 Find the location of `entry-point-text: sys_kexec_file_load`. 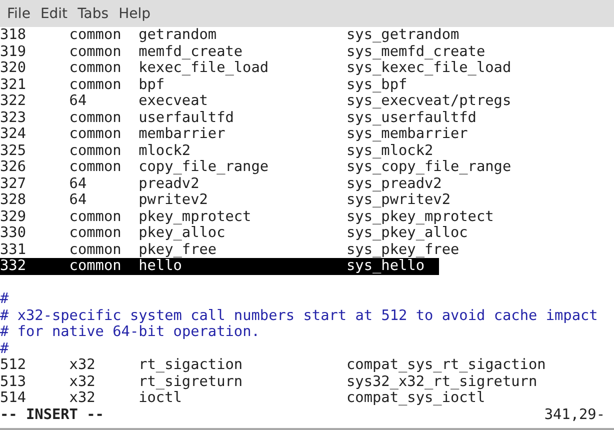

entry-point-text: sys_kexec_file_load is located at coordinates (429, 68).